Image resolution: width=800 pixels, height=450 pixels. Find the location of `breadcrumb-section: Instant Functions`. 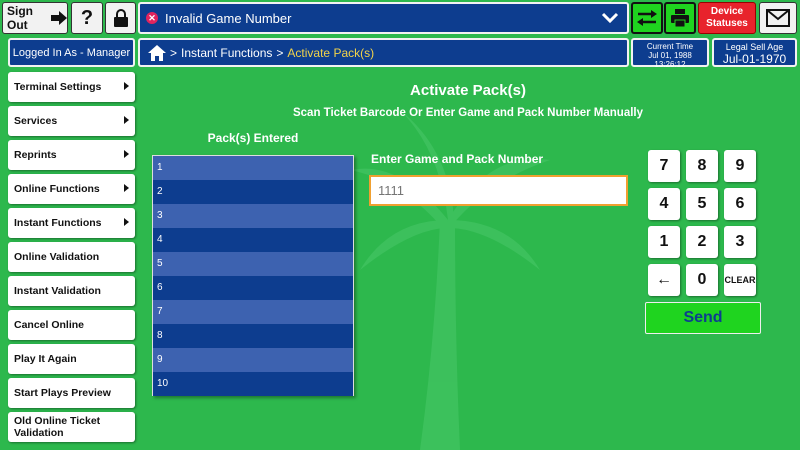

breadcrumb-section: Instant Functions is located at coordinates (226, 53).